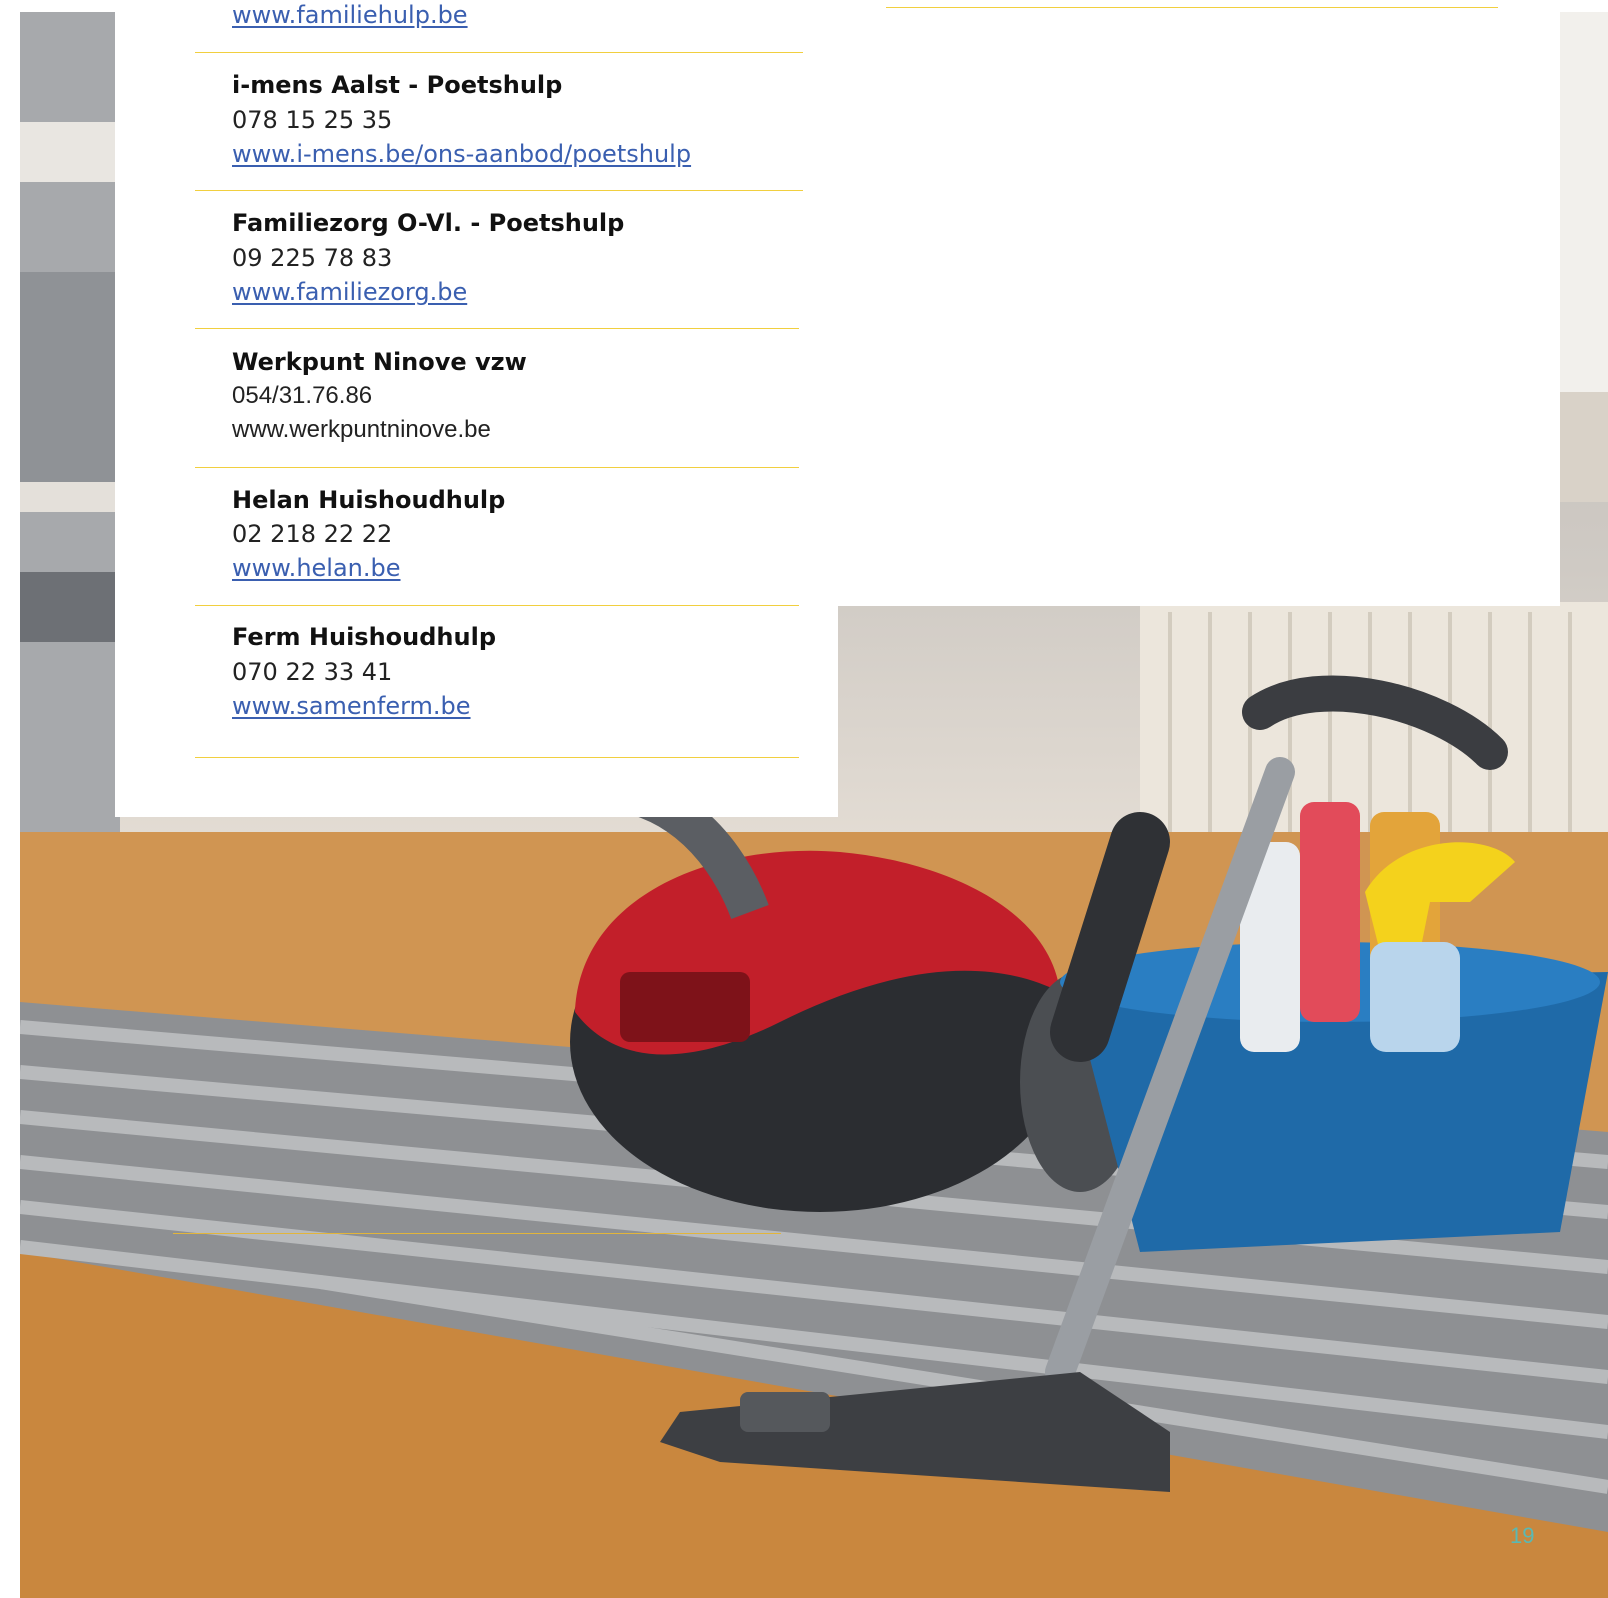 The width and height of the screenshot is (1608, 1598). What do you see at coordinates (312, 120) in the screenshot?
I see `contact-phone: 078 15 25 35` at bounding box center [312, 120].